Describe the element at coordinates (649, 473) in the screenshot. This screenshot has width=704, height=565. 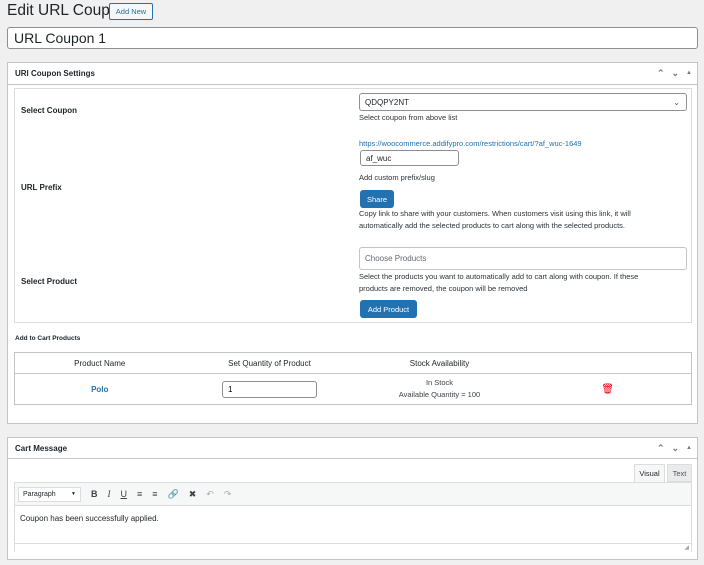
I see `tab-visual: Visual` at that location.